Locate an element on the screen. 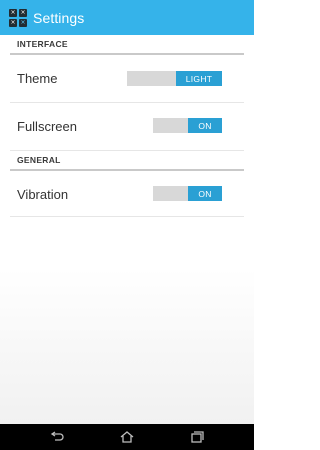 The width and height of the screenshot is (320, 450). page-title: Settings is located at coordinates (59, 17).